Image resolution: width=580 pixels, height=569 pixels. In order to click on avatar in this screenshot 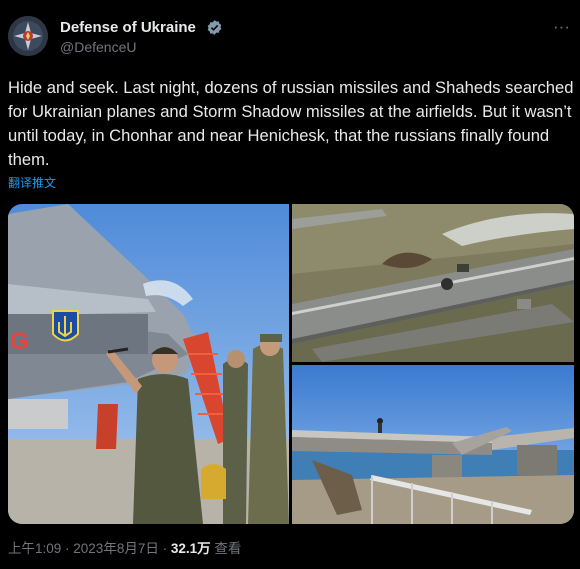, I will do `click(28, 36)`.